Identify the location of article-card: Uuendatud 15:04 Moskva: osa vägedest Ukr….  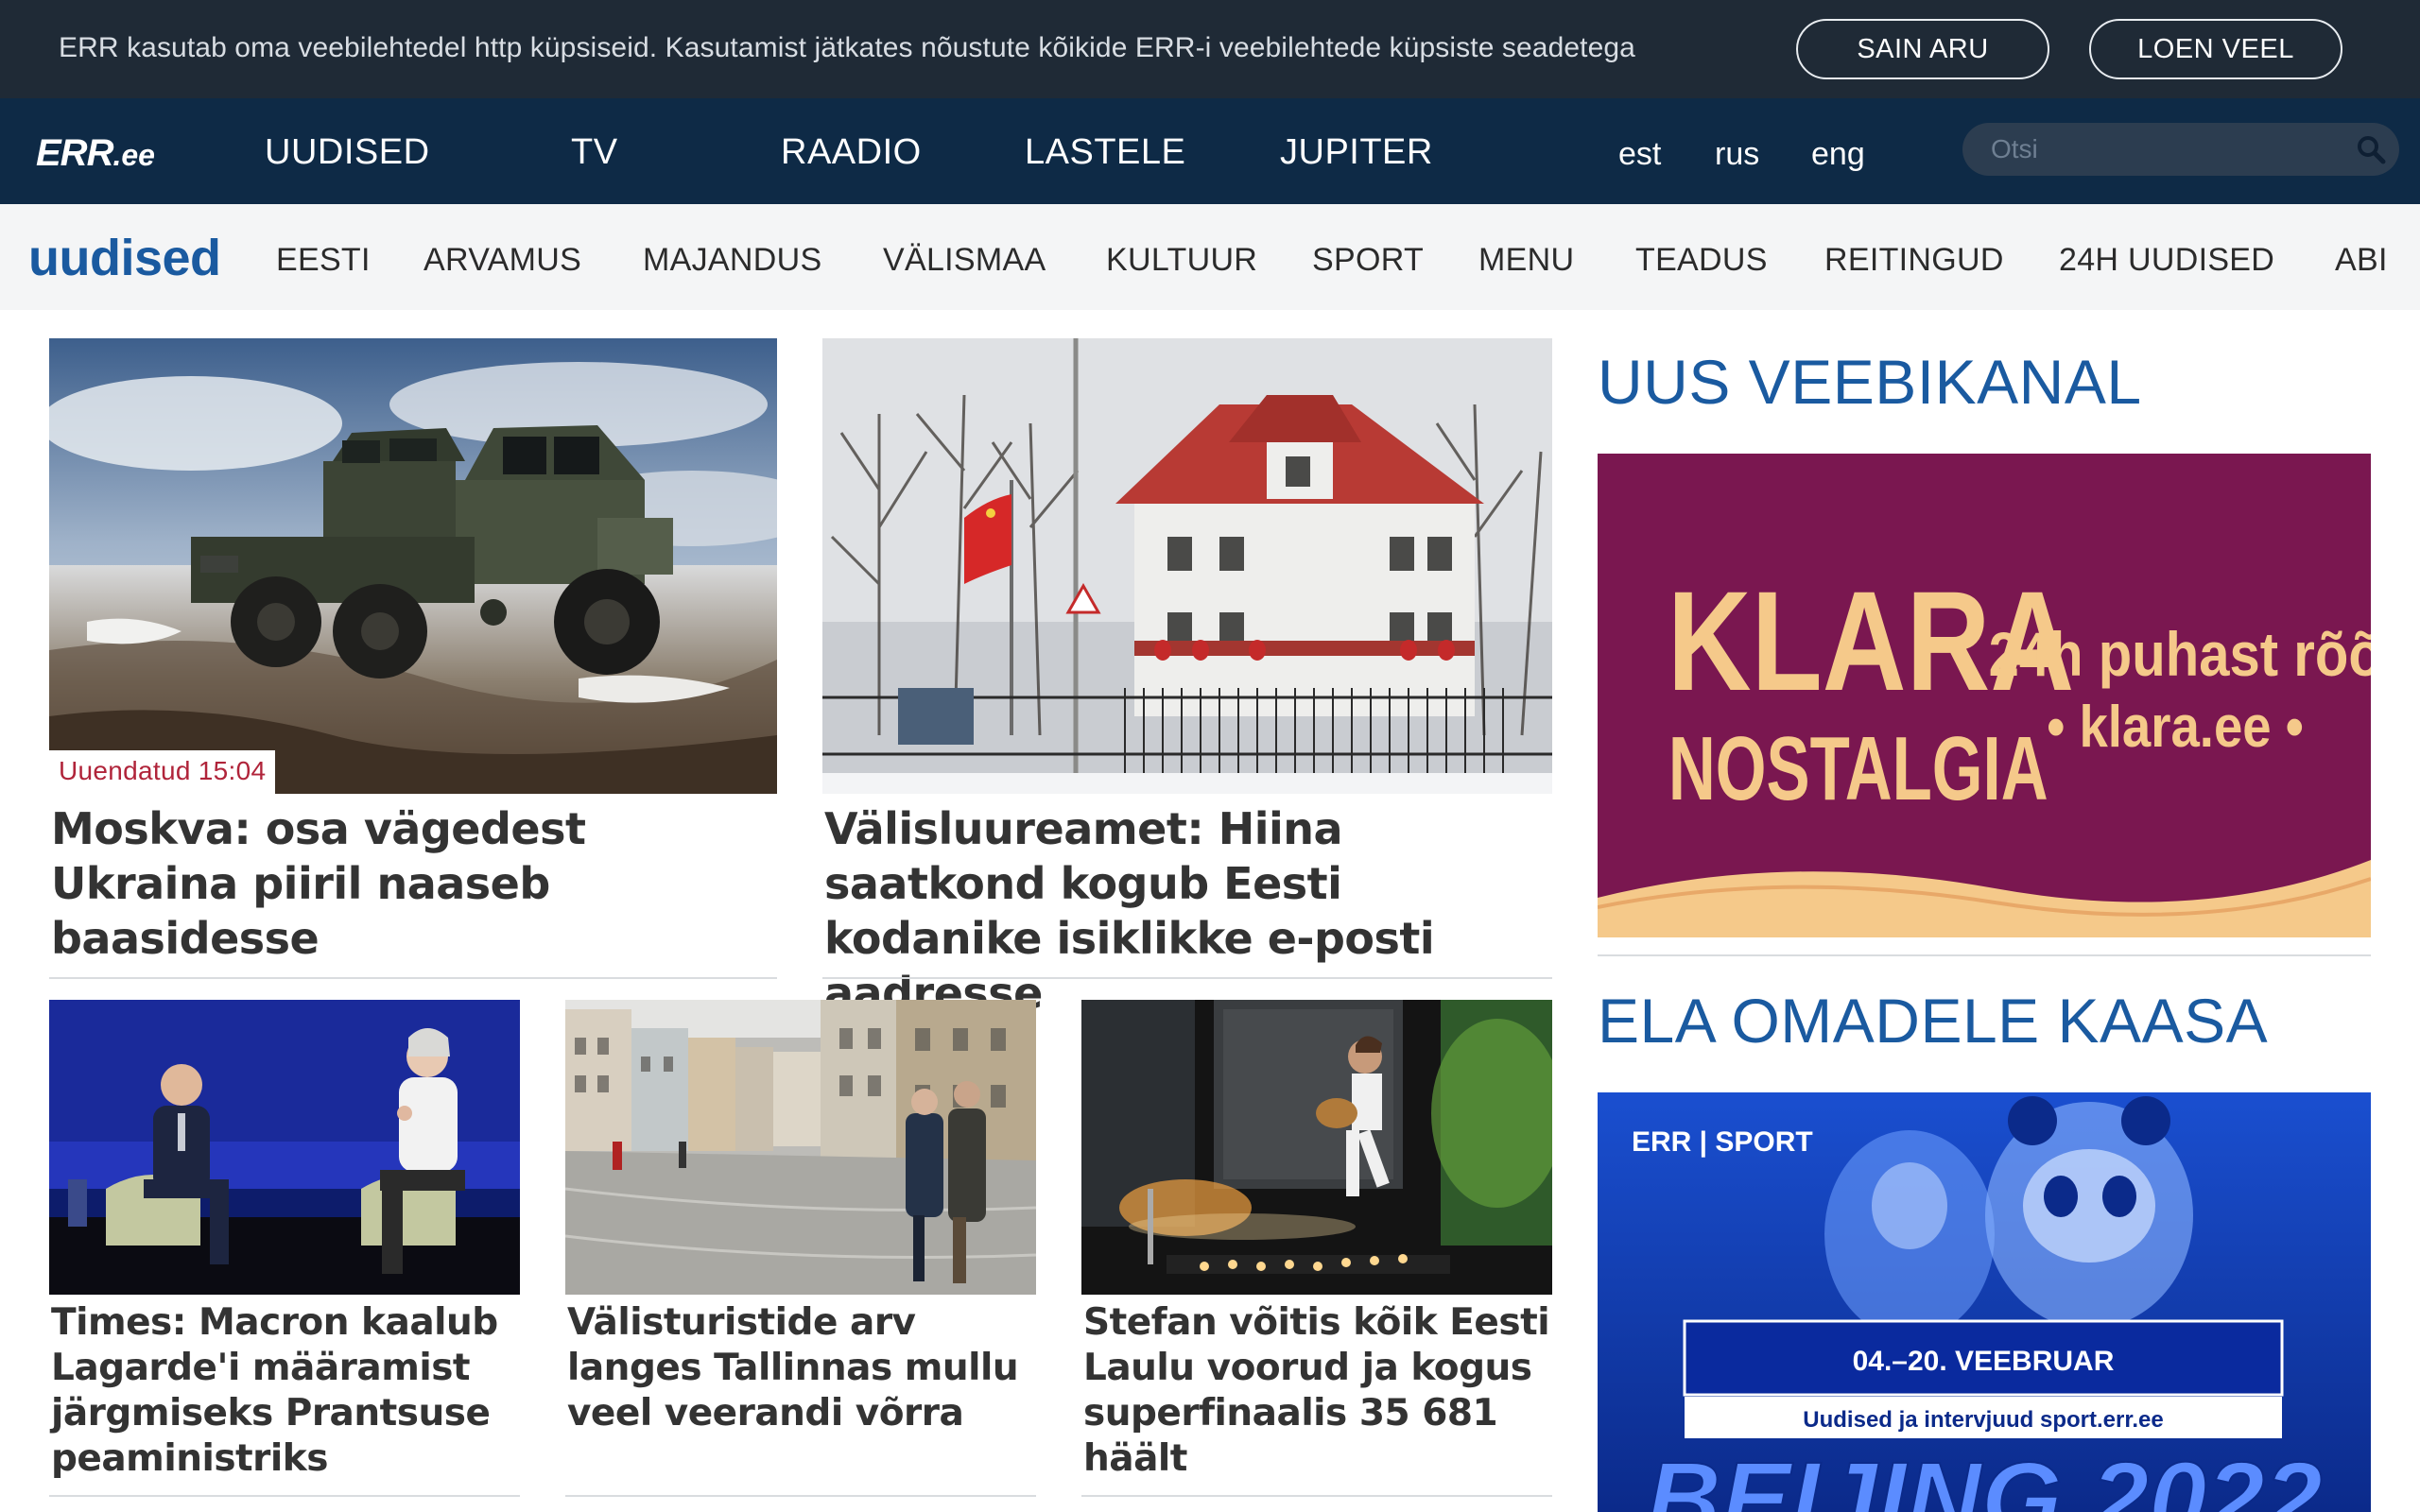
(413, 659).